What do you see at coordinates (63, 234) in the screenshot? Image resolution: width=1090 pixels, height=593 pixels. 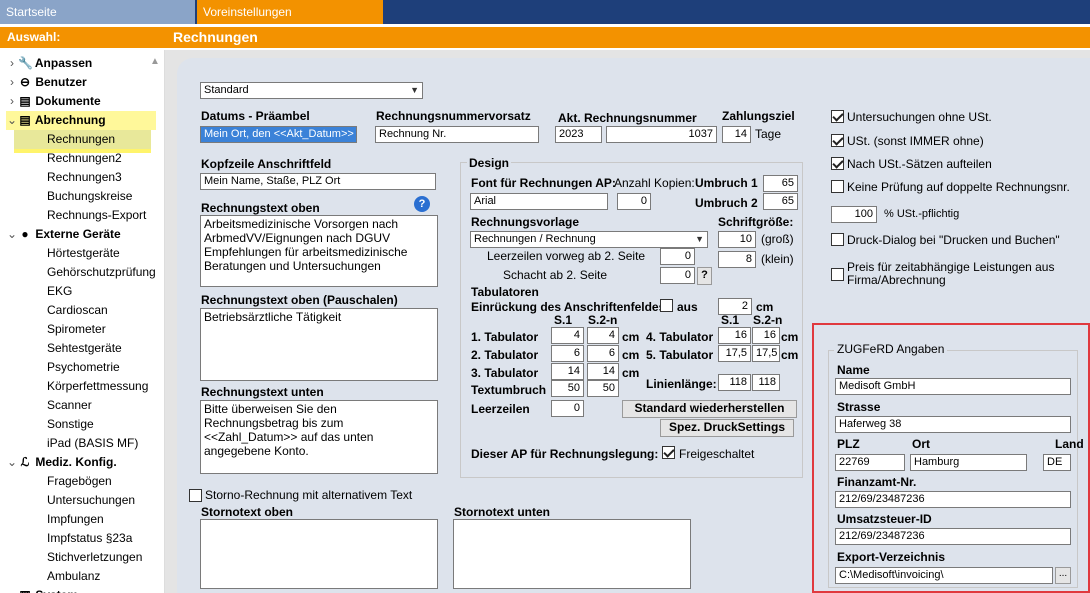 I see `sidebar-item-externe-geräte: ⌄ ● Externe Geräte` at bounding box center [63, 234].